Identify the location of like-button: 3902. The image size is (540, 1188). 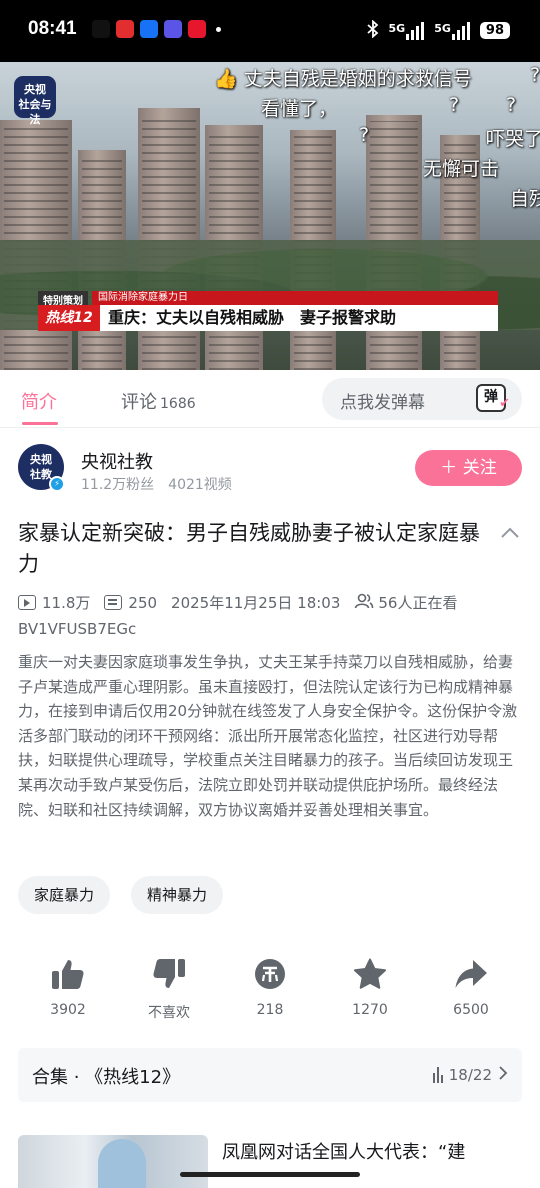
(68, 988).